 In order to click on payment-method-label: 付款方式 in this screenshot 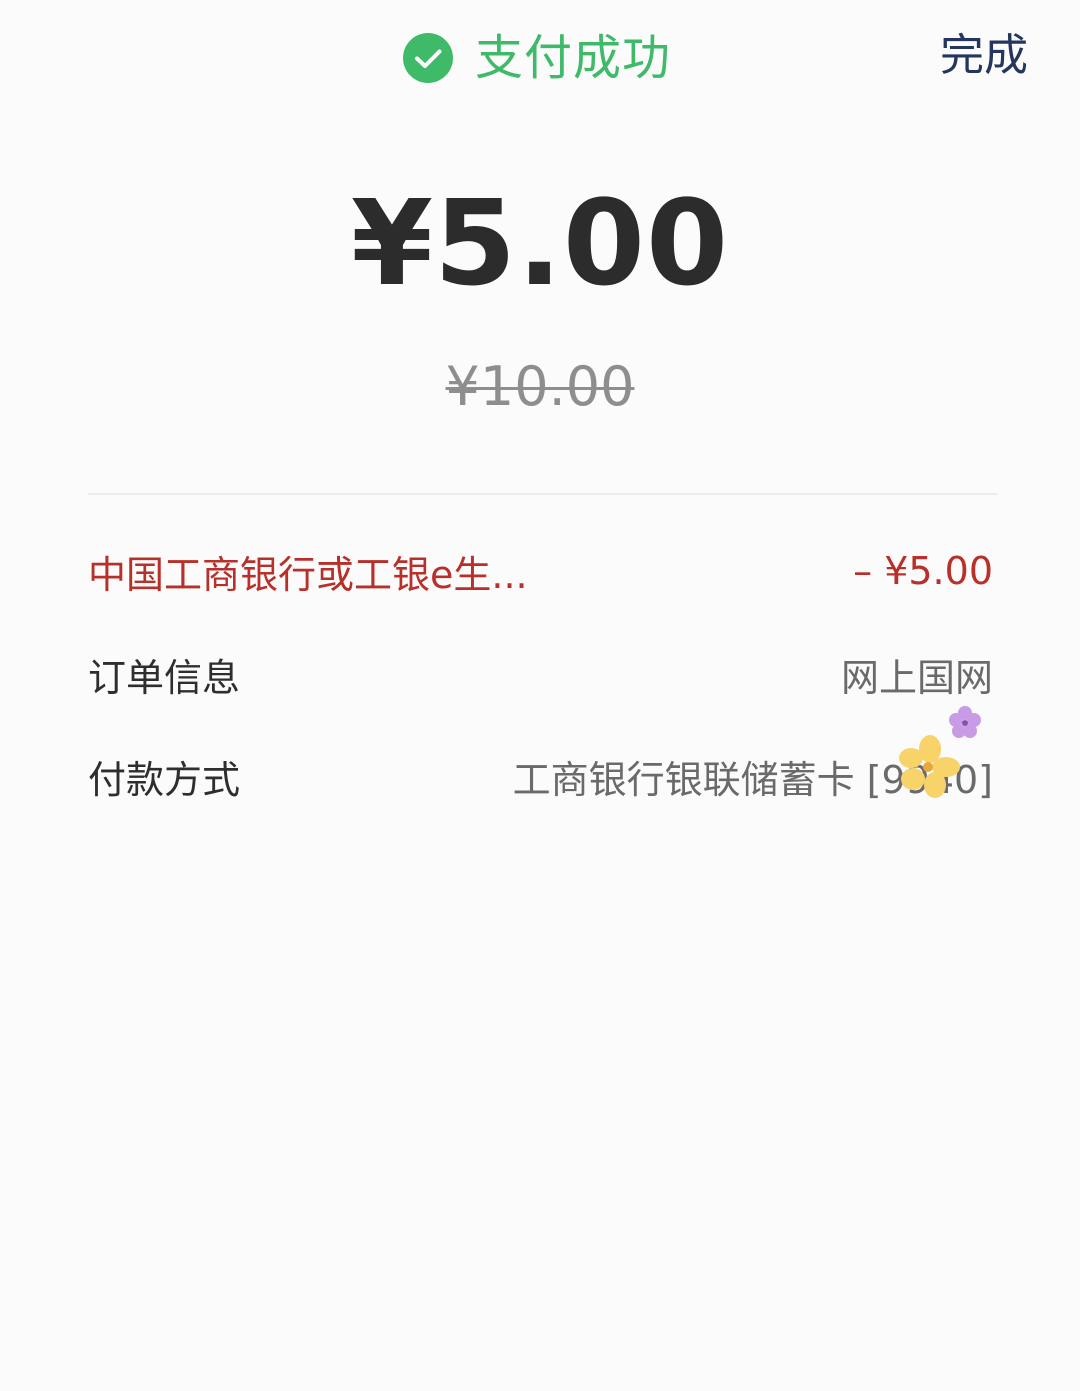, I will do `click(164, 779)`.